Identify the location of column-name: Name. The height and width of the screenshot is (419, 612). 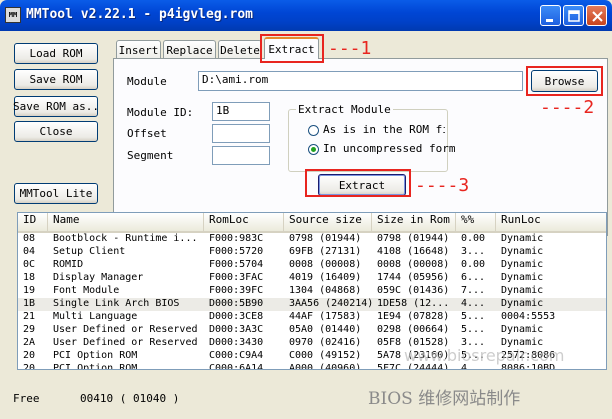
(126, 222).